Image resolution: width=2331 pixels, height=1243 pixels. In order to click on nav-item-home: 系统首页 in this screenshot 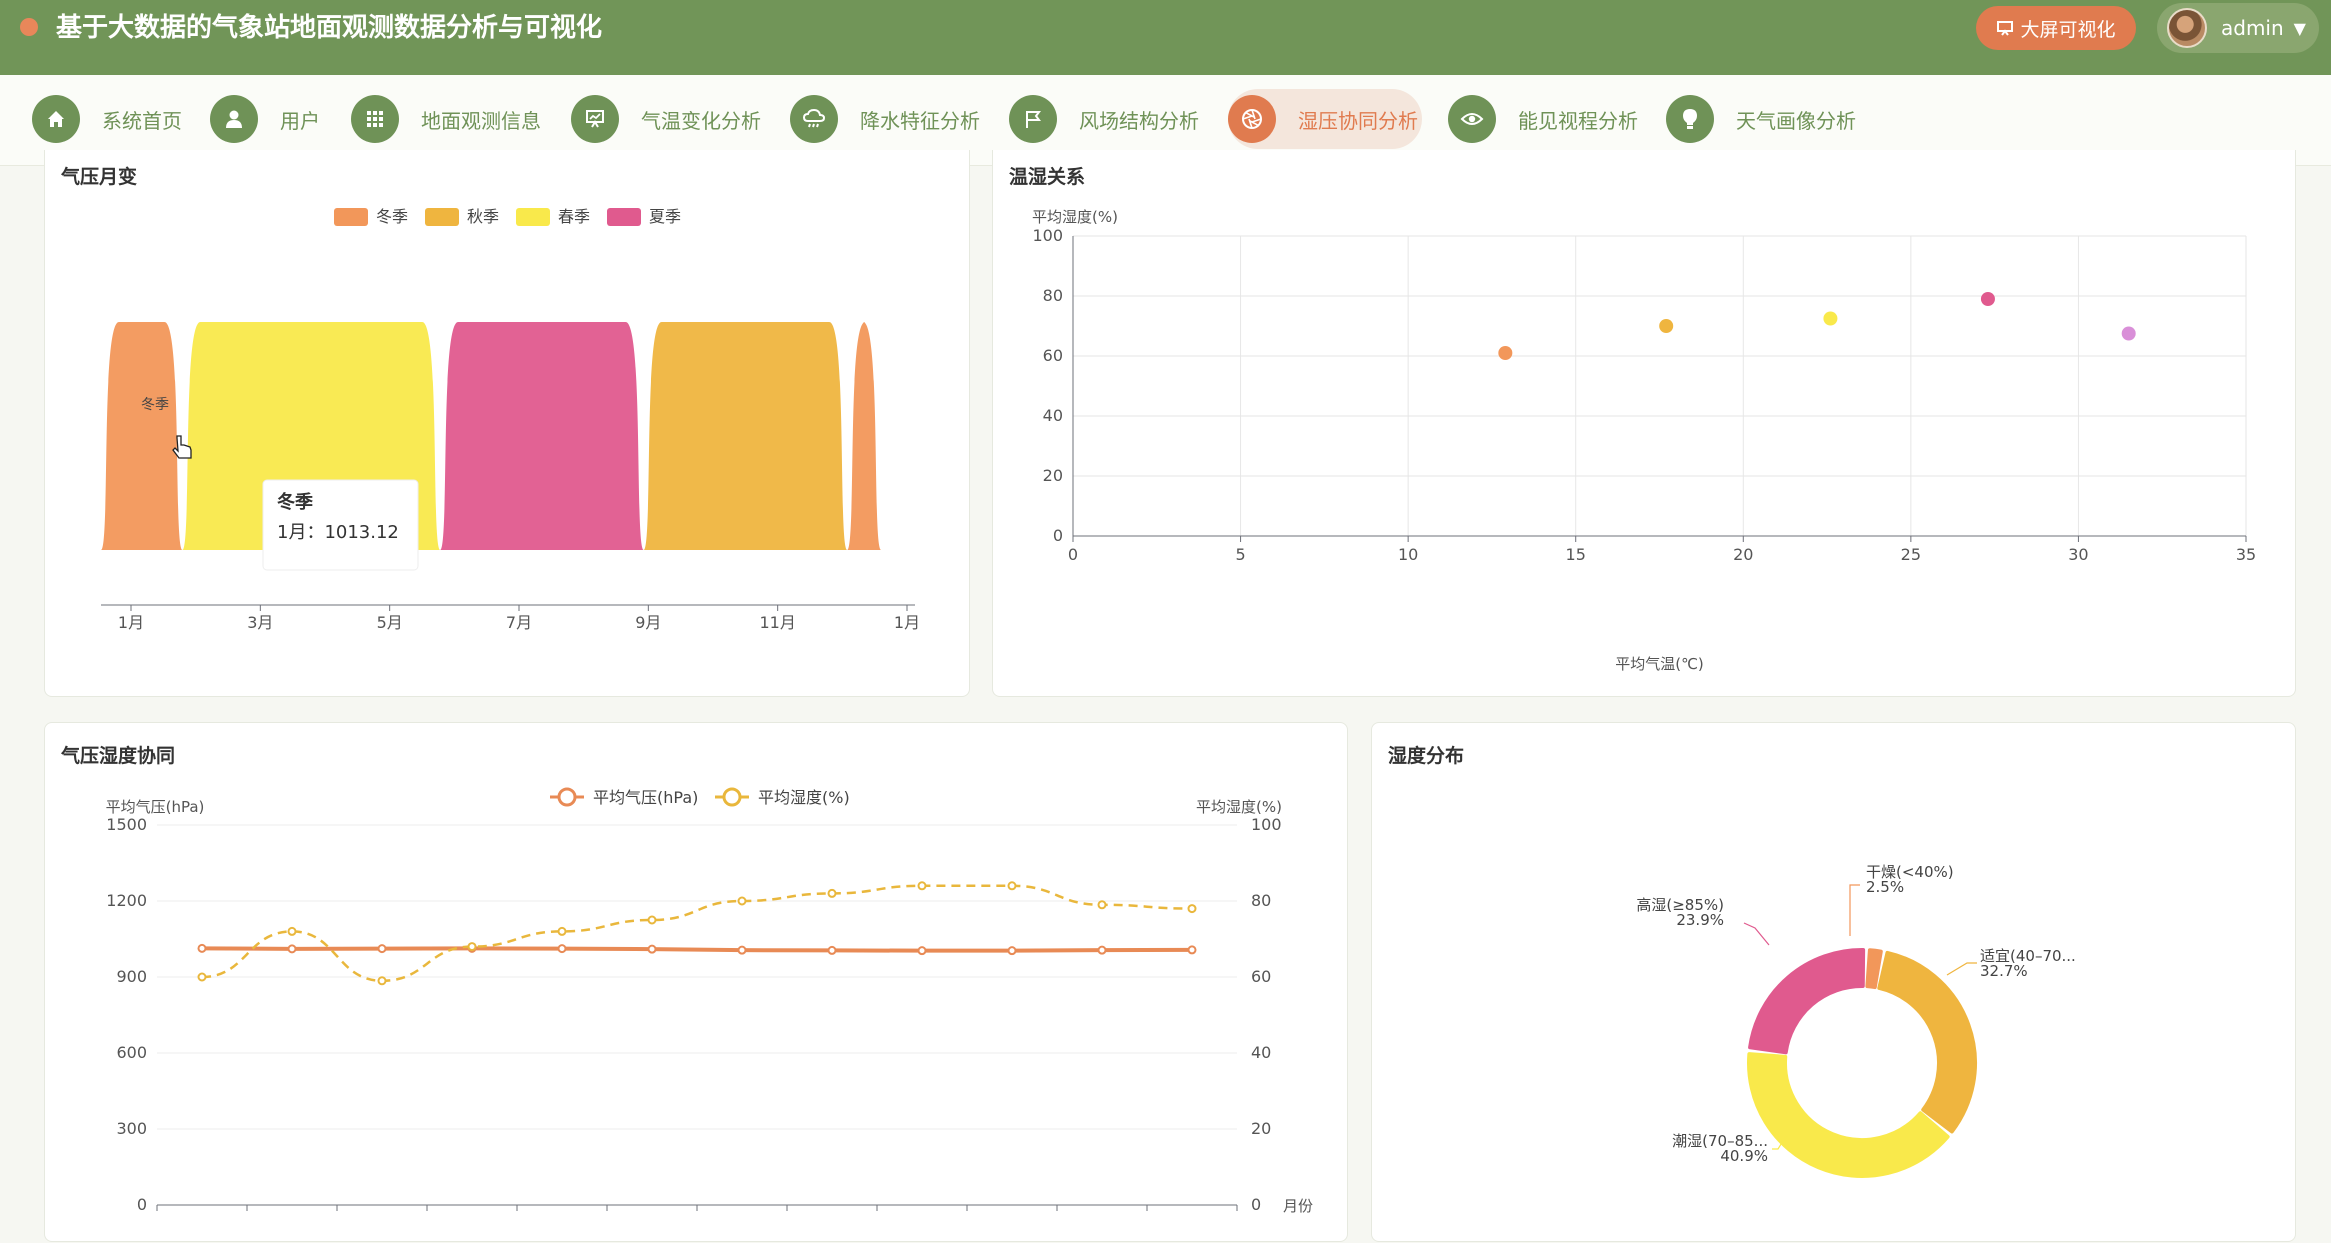, I will do `click(107, 119)`.